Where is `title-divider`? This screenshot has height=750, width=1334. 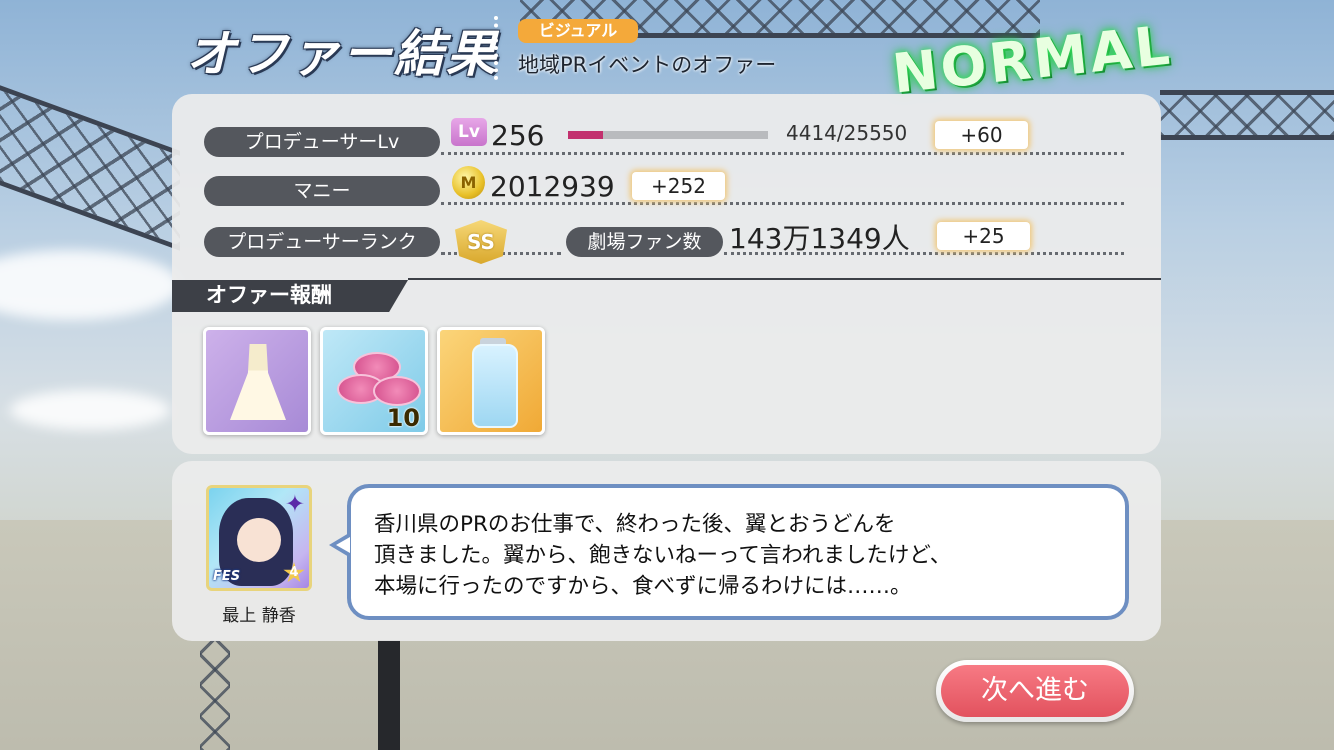 title-divider is located at coordinates (496, 48).